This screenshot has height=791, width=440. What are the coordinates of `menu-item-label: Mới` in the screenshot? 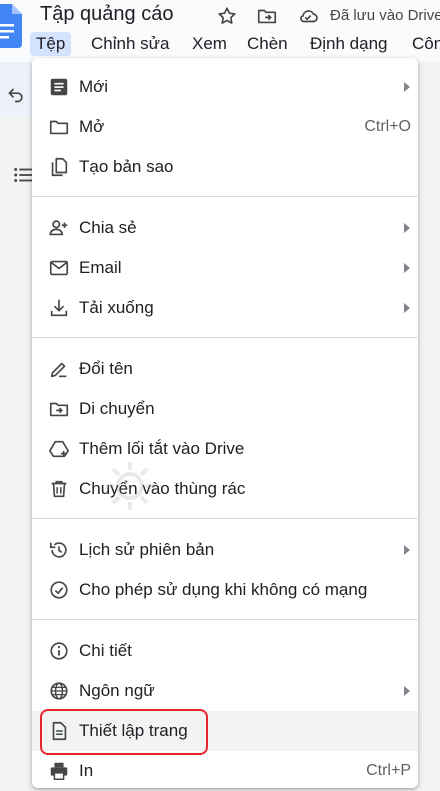 It's located at (94, 86).